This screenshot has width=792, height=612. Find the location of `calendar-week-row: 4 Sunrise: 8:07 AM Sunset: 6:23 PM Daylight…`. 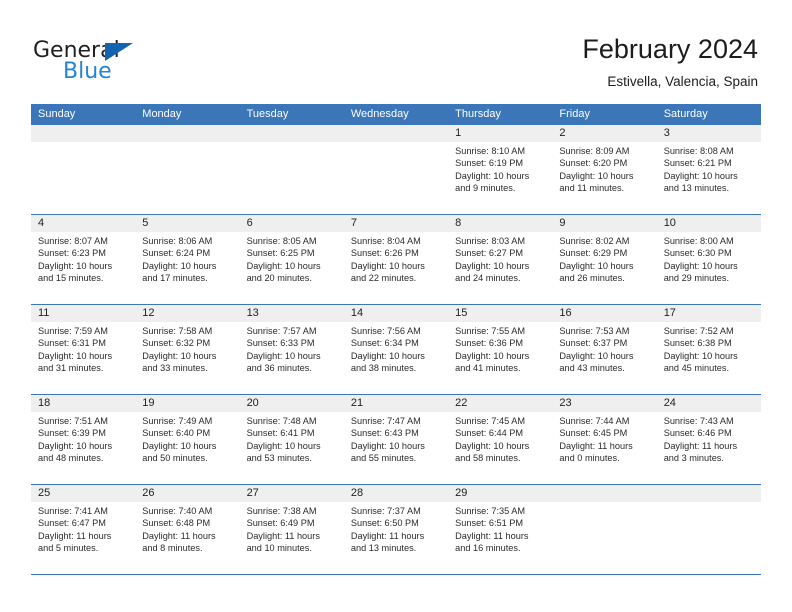

calendar-week-row: 4 Sunrise: 8:07 AM Sunset: 6:23 PM Daylight… is located at coordinates (396, 260).